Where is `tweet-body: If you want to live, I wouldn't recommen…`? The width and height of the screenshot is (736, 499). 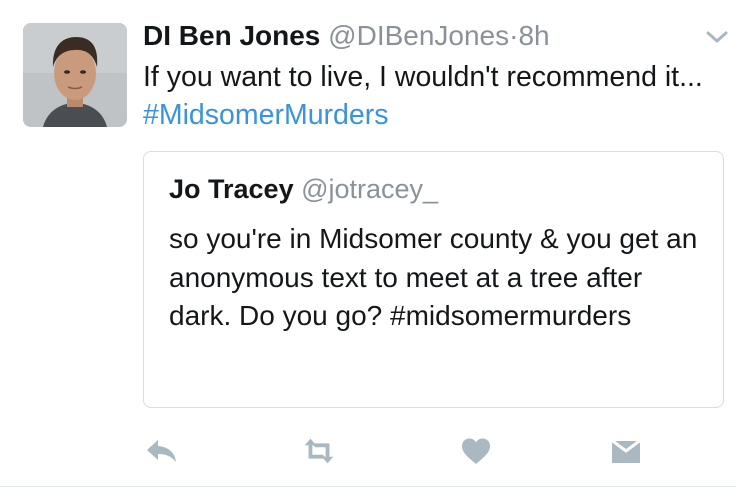
tweet-body: If you want to live, I wouldn't recommen… is located at coordinates (423, 77).